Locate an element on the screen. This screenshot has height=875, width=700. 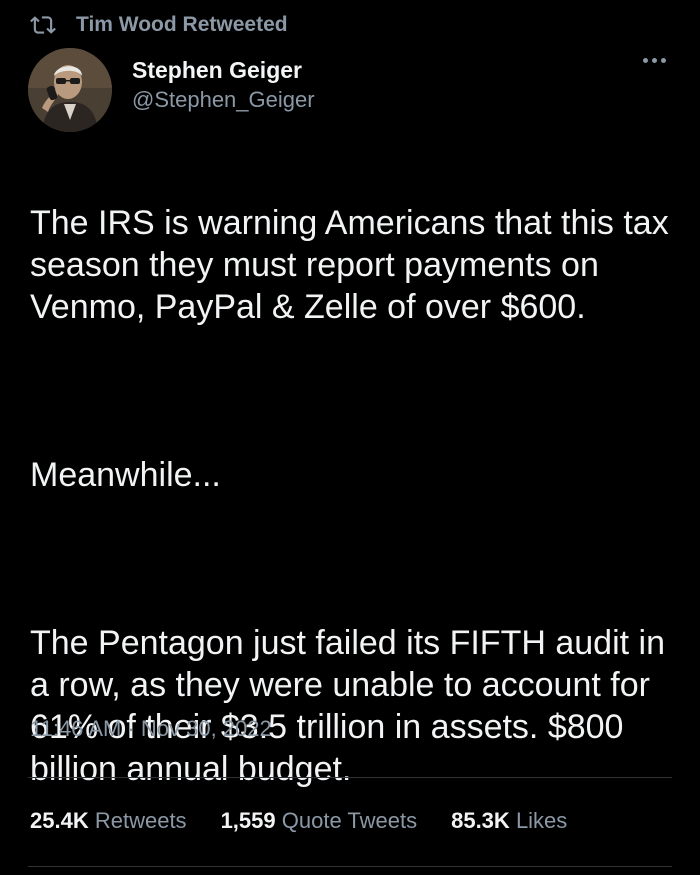
avatar-portrait is located at coordinates (70, 90).